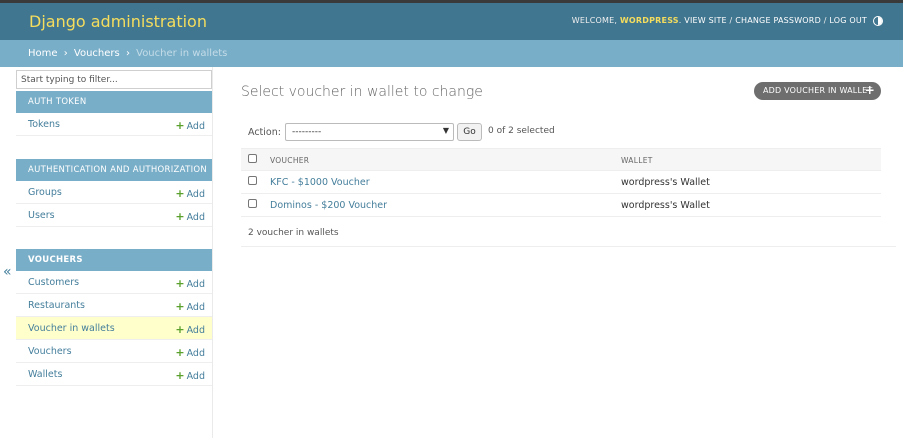 Image resolution: width=903 pixels, height=438 pixels. Describe the element at coordinates (114, 79) in the screenshot. I see `nav-filter-input` at that location.